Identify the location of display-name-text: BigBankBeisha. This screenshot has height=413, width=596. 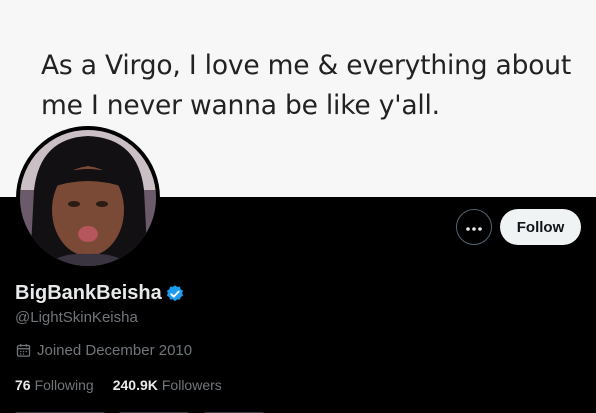
(88, 293).